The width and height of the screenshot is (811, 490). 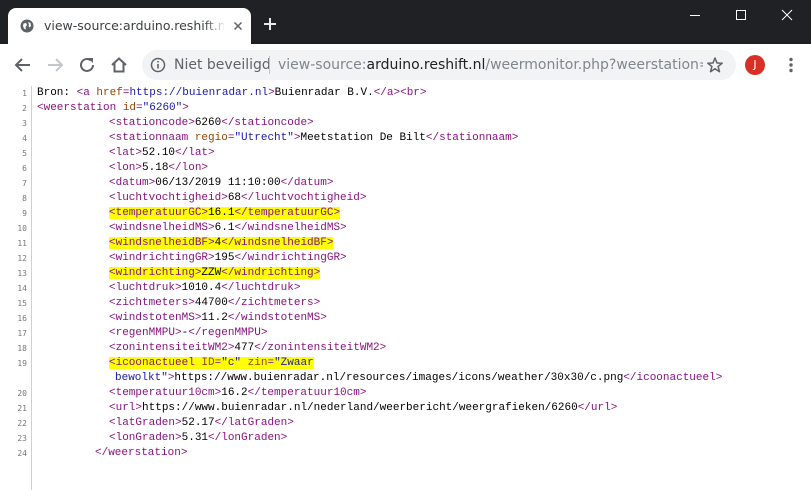 I want to click on code-text: 11.2, so click(x=214, y=318).